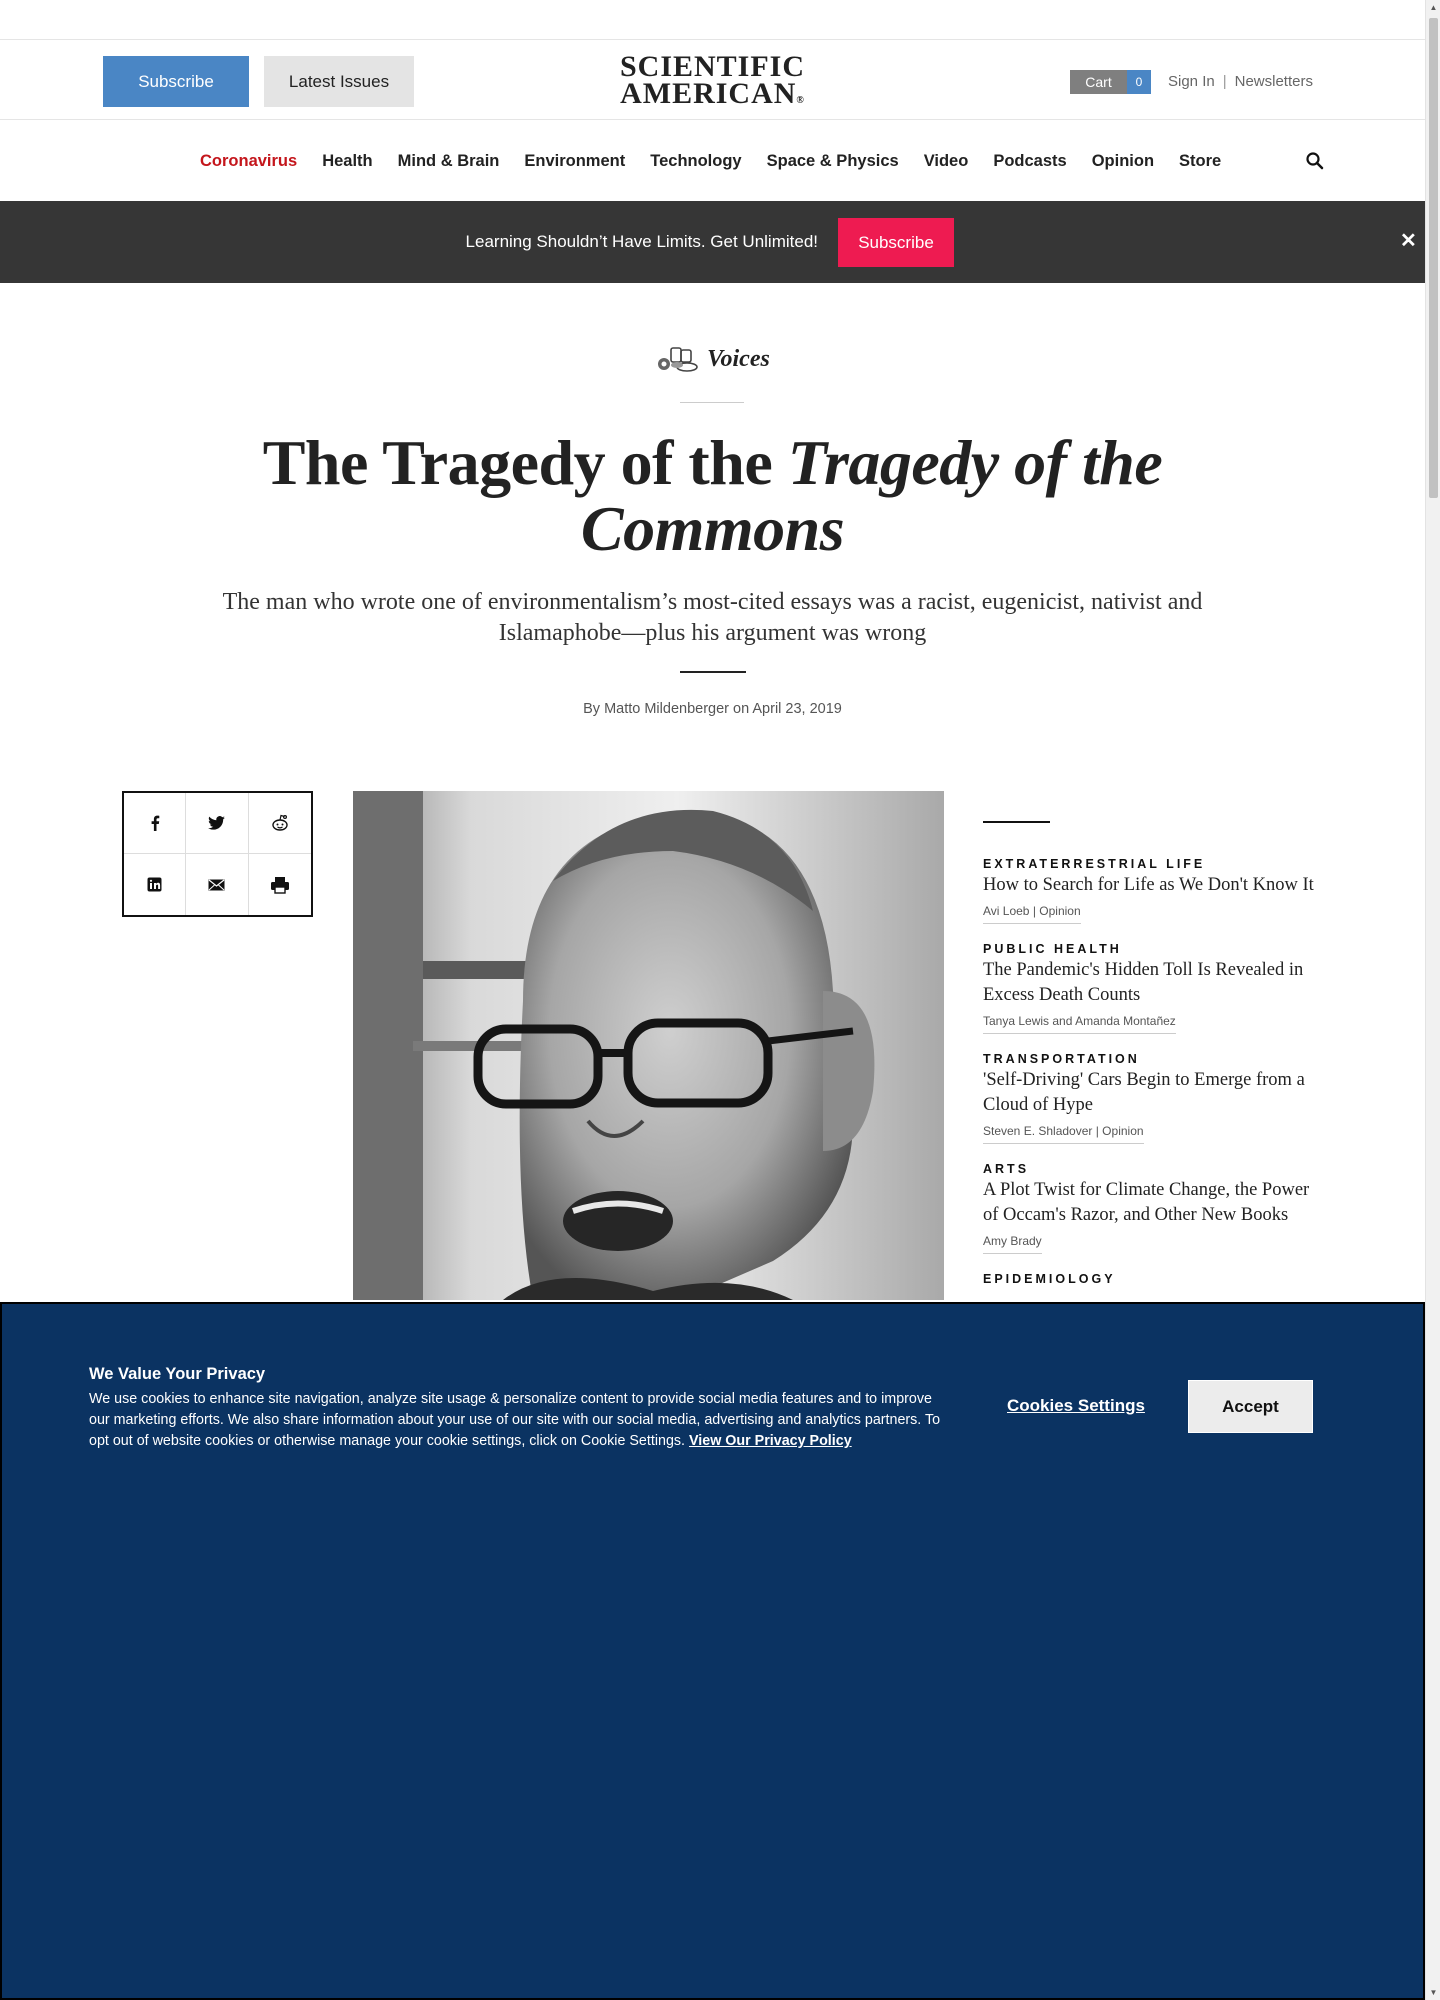 The height and width of the screenshot is (2000, 1440). What do you see at coordinates (177, 1374) in the screenshot?
I see `cookie-title: We Value Your Privacy` at bounding box center [177, 1374].